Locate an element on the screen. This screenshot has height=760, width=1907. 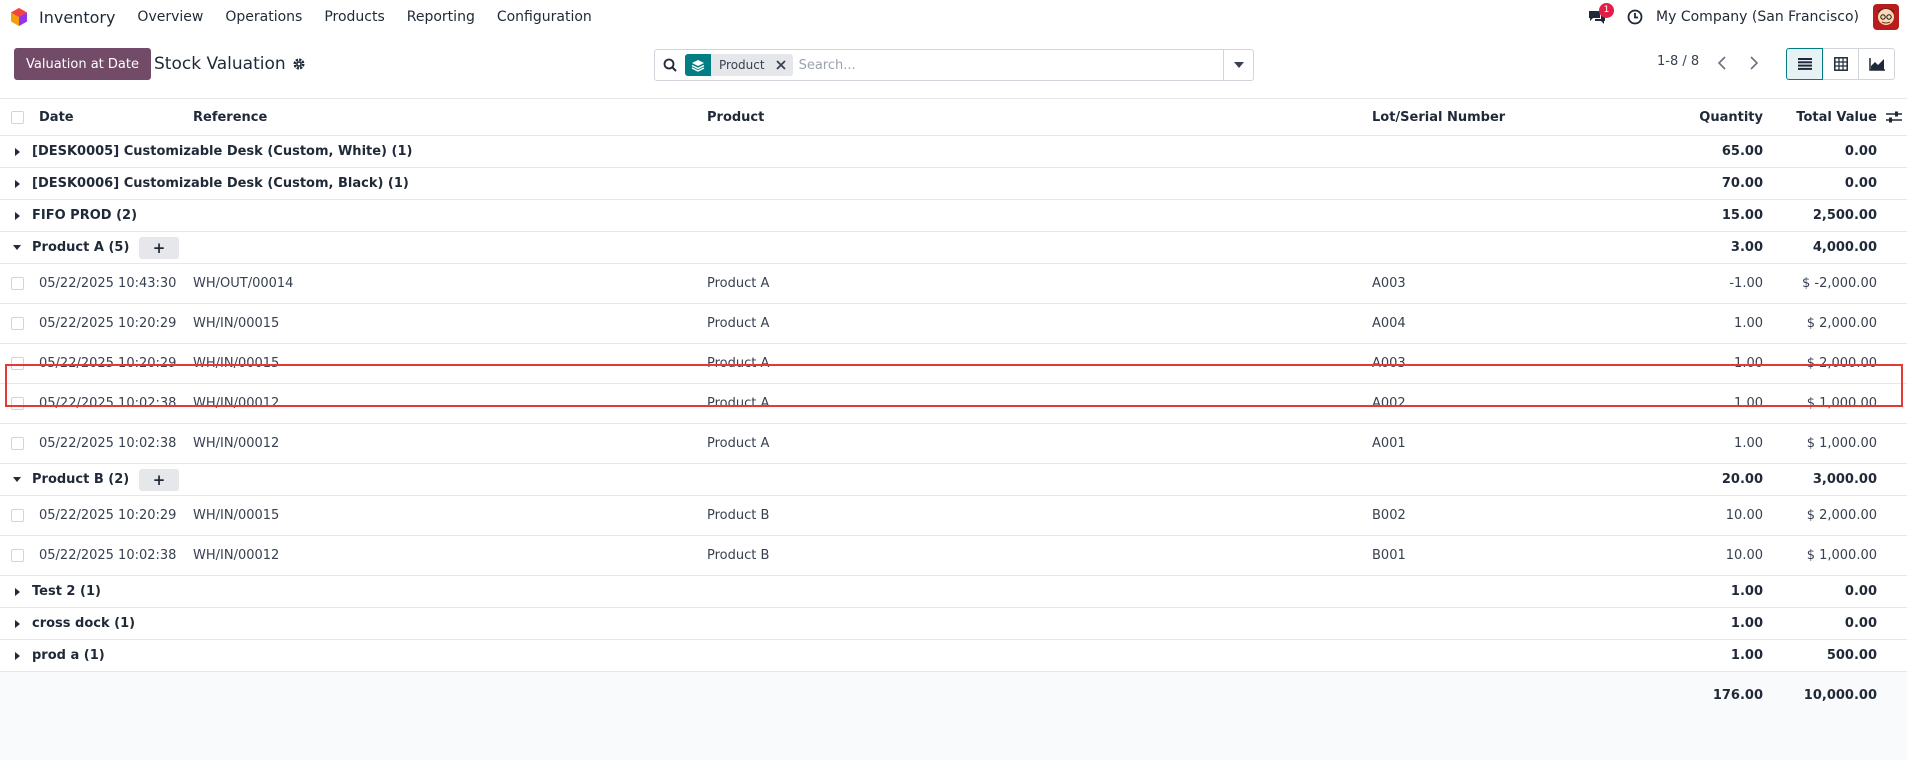
cell-total-value: $ 2,000.00 is located at coordinates (1841, 323).